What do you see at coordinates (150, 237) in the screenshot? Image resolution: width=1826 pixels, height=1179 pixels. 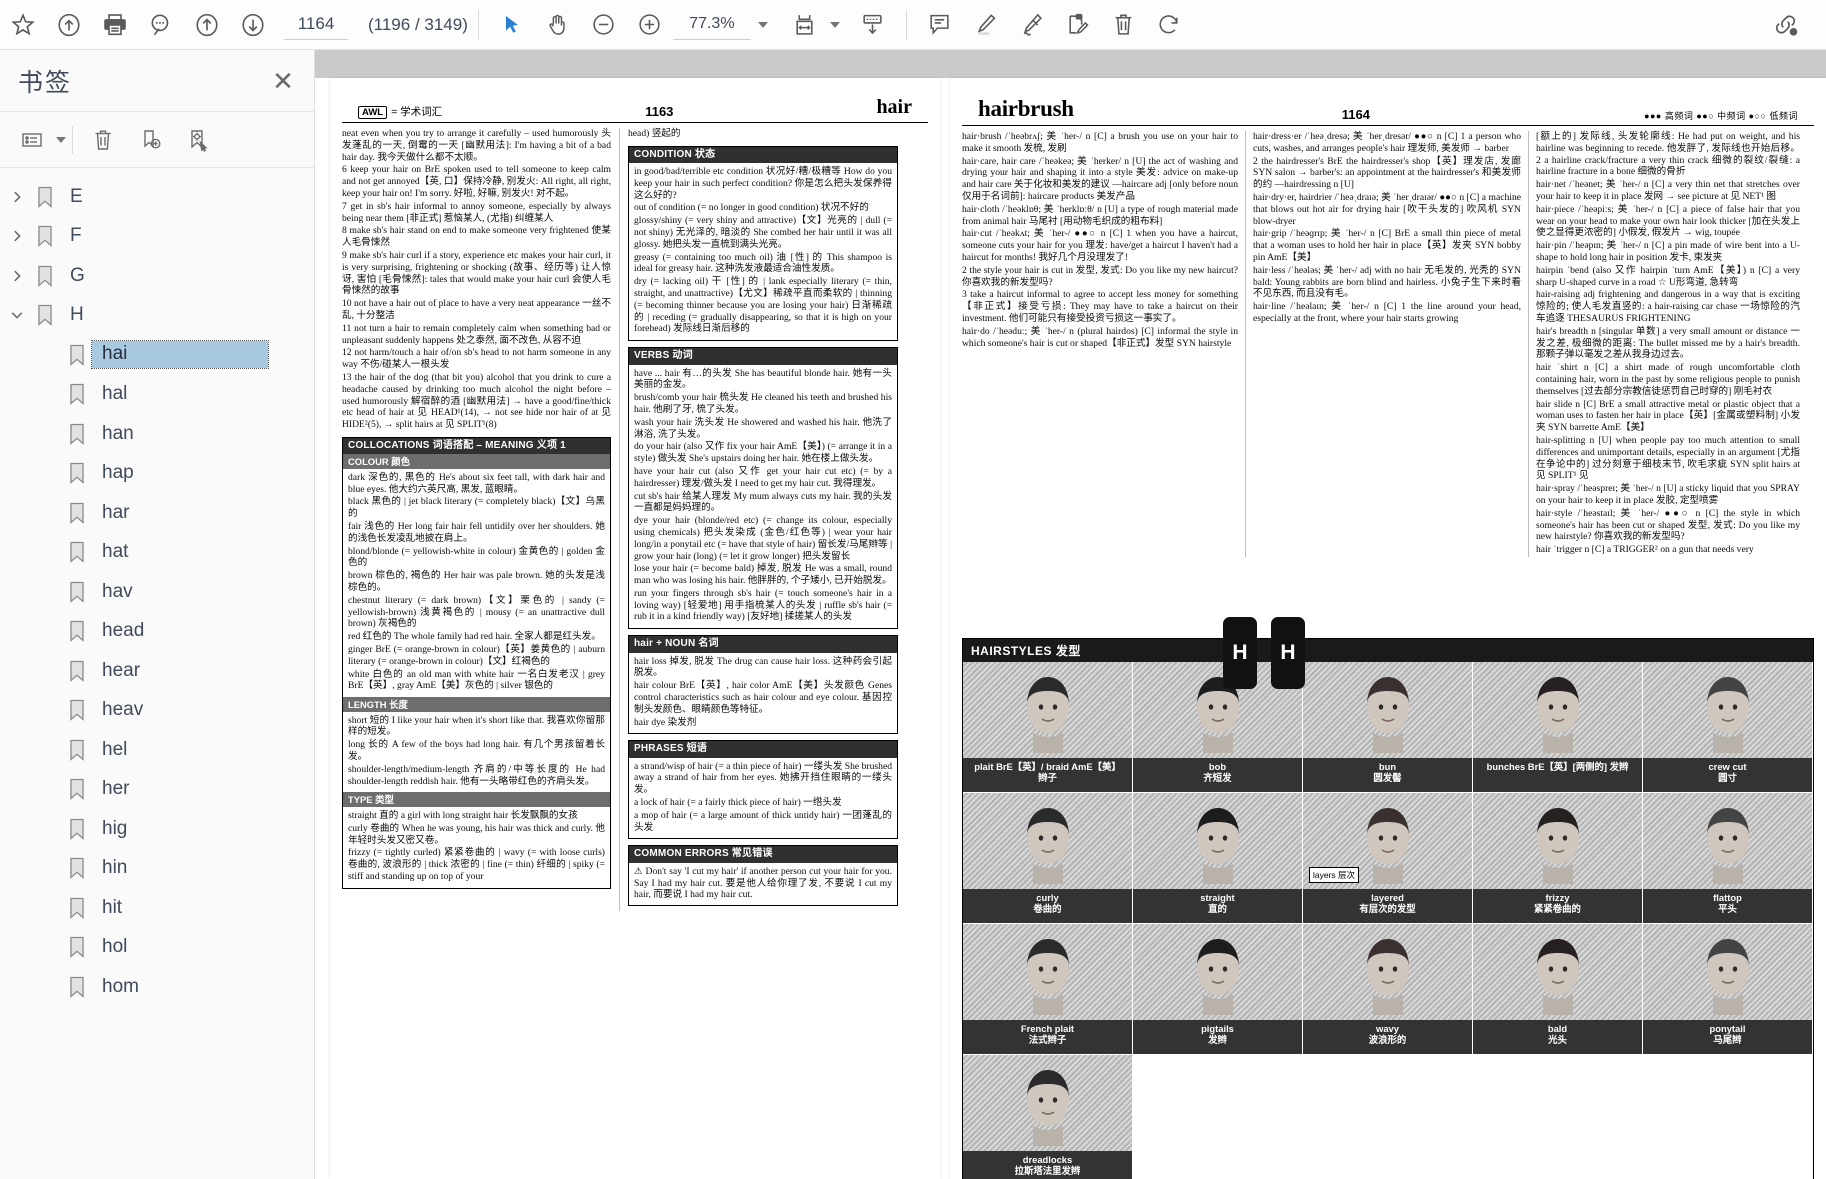 I see `bookmark-item-F: F` at bounding box center [150, 237].